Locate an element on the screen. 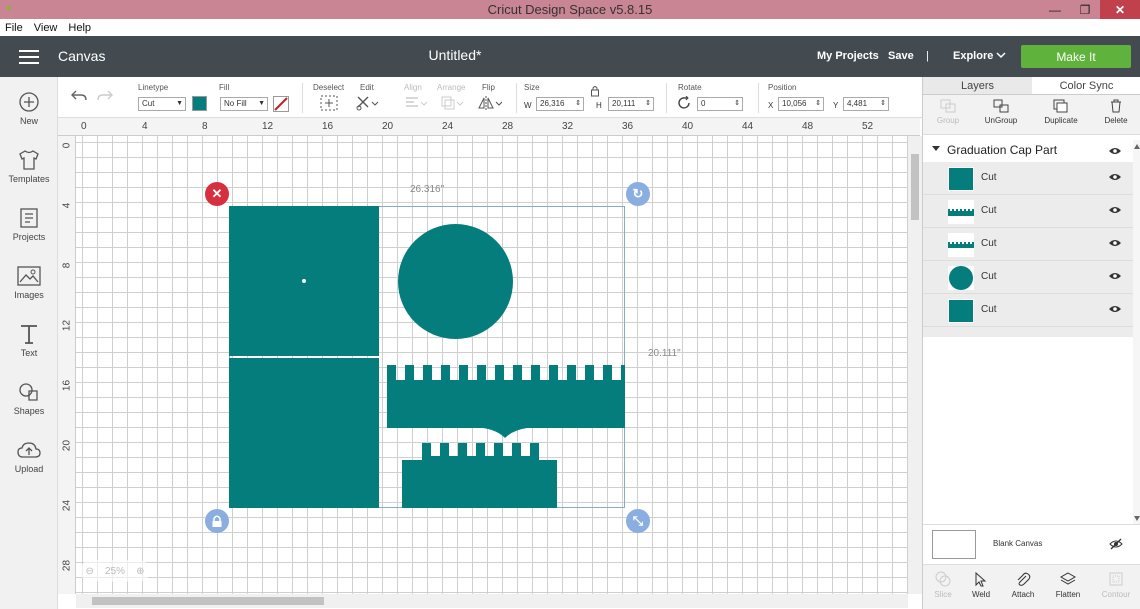  save-link: Save is located at coordinates (901, 56).